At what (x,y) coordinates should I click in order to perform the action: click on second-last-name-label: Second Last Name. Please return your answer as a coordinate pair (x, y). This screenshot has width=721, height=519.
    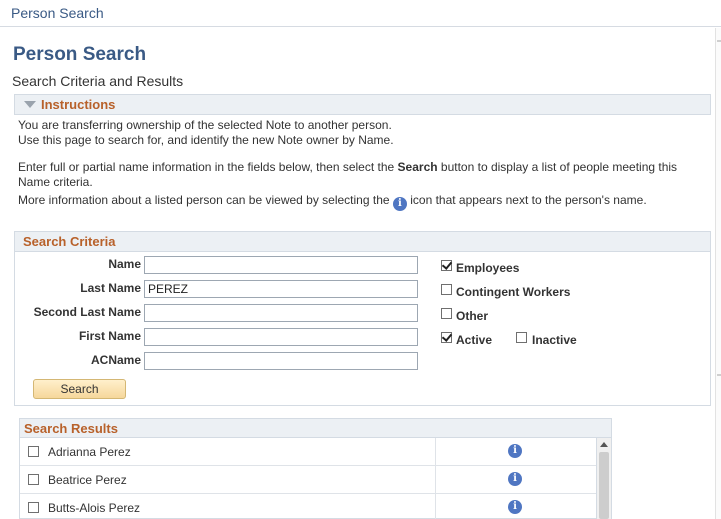
    Looking at the image, I should click on (87, 312).